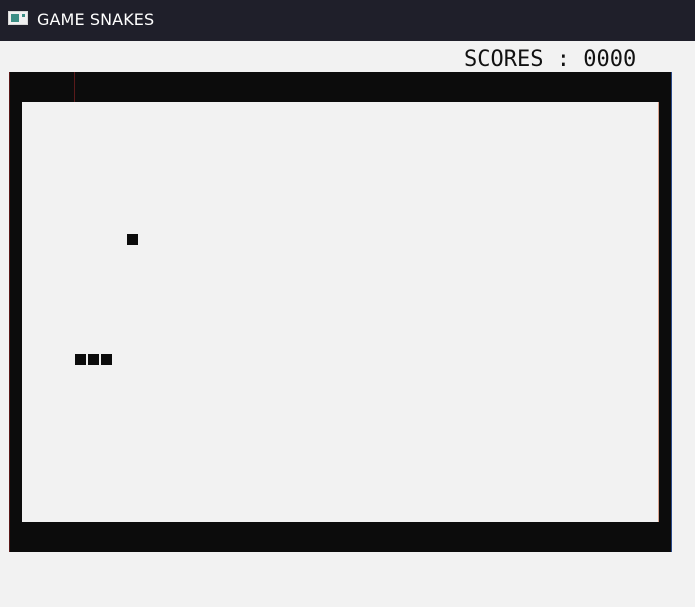 The height and width of the screenshot is (607, 695). I want to click on playfield-edge, so click(658, 312).